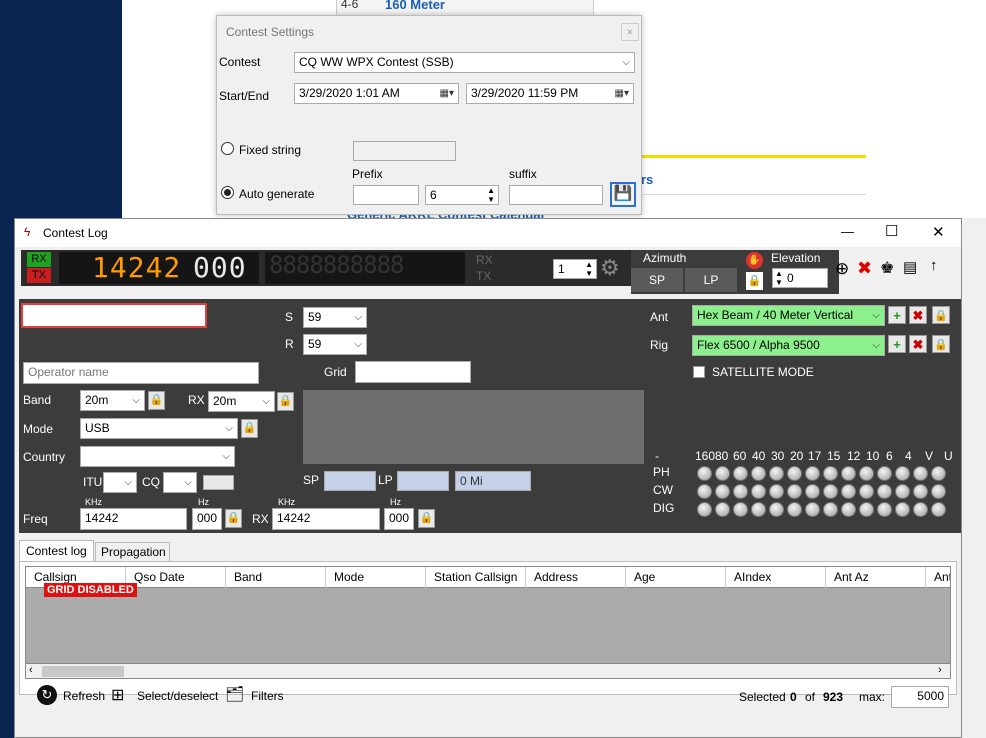 This screenshot has width=986, height=738. I want to click on minimize-button: —, so click(847, 231).